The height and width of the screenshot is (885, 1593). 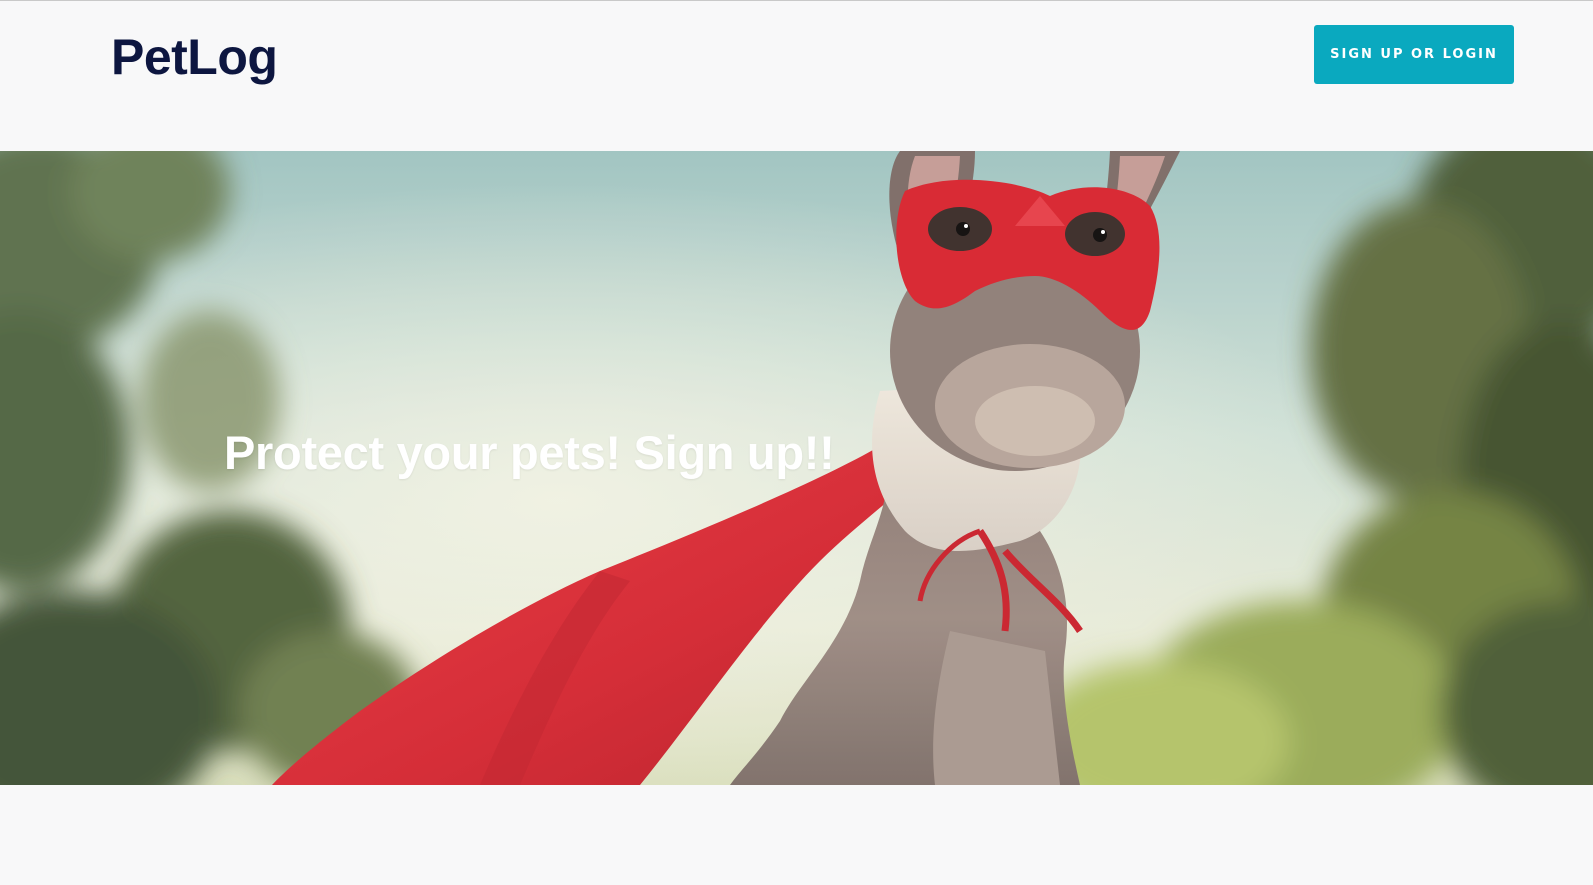 What do you see at coordinates (529, 452) in the screenshot?
I see `hero-heading: Protect your pets! Sign up!!` at bounding box center [529, 452].